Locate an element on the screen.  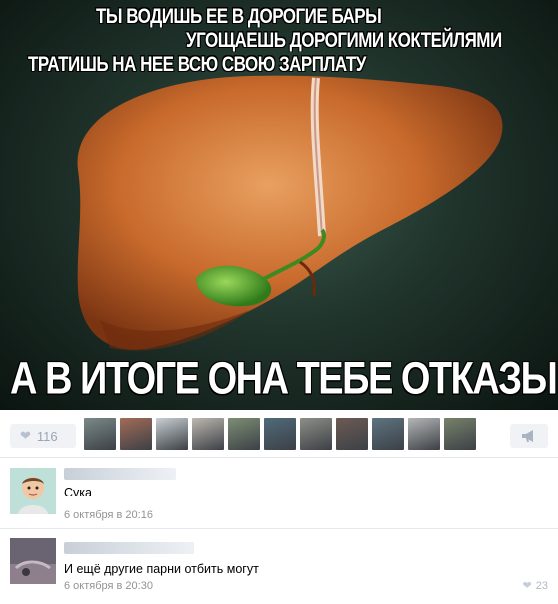
liker-avatars is located at coordinates (282, 434).